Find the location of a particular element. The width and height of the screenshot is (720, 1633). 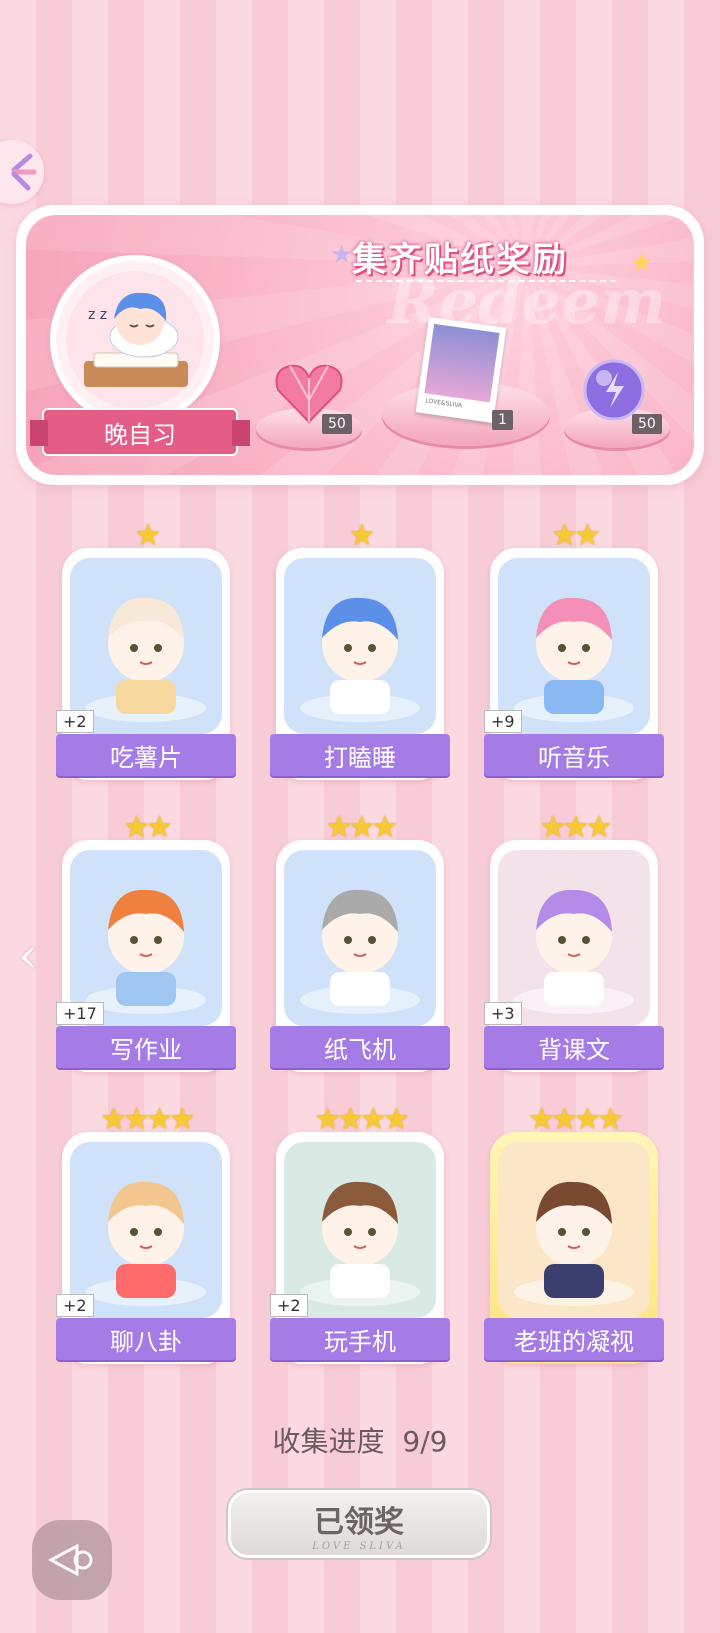

avatar-ribbon: 晚自习 is located at coordinates (140, 432).